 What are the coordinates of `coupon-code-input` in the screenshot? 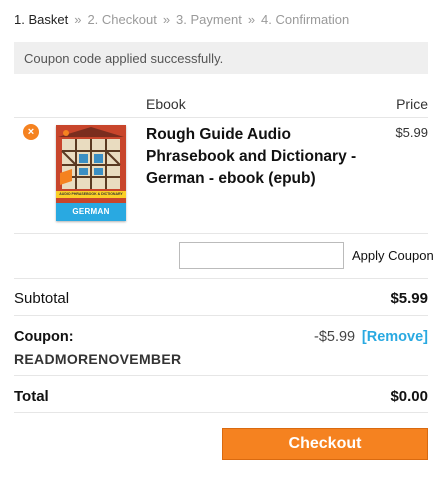 It's located at (261, 255).